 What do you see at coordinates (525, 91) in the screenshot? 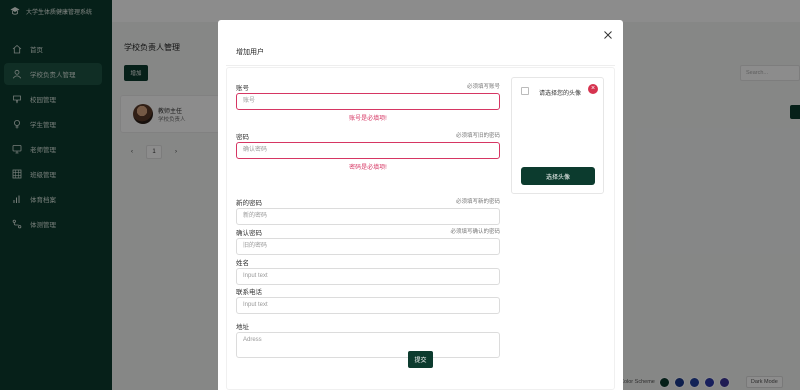
I see `avatar-checkbox` at bounding box center [525, 91].